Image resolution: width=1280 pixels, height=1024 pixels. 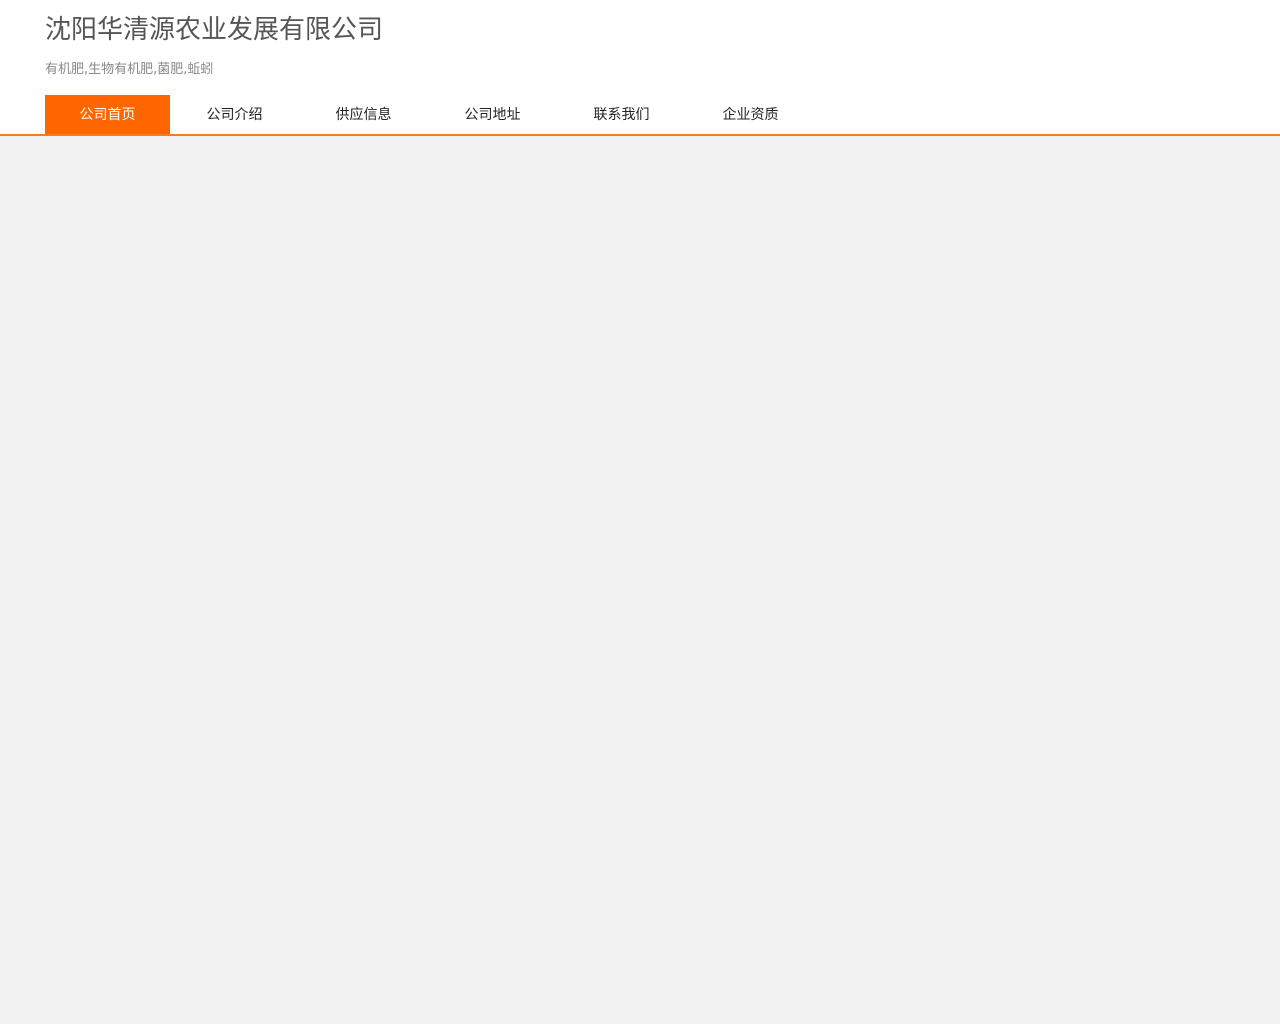 I want to click on nav-item-qualification: 企业资质, so click(x=750, y=114).